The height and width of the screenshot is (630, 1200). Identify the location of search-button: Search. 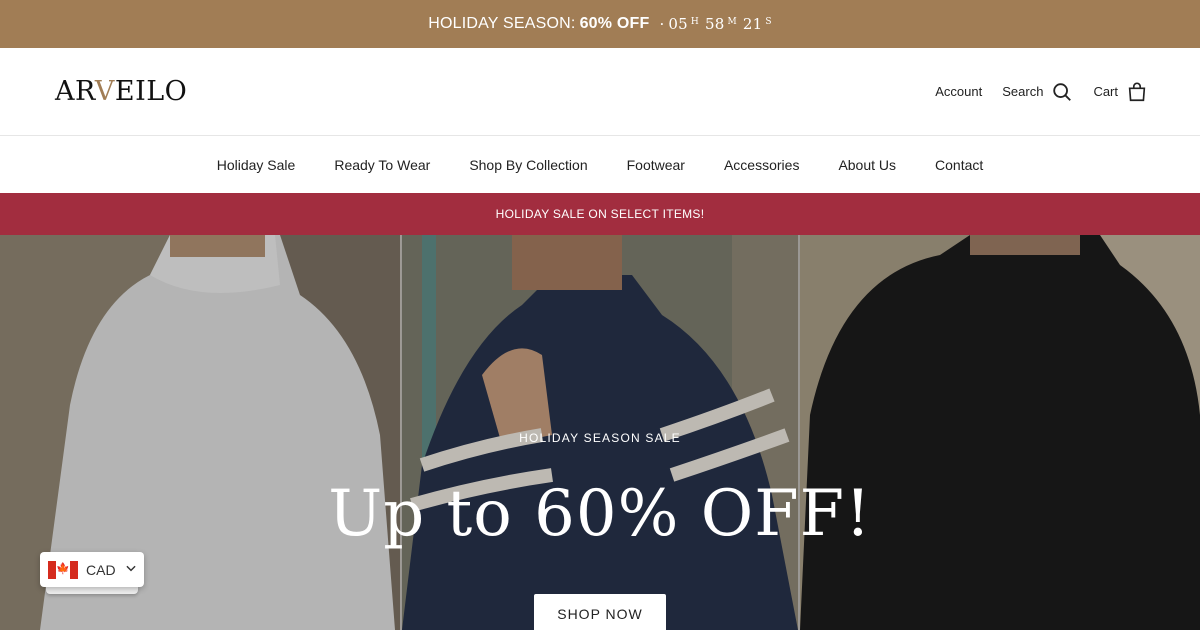
(1037, 92).